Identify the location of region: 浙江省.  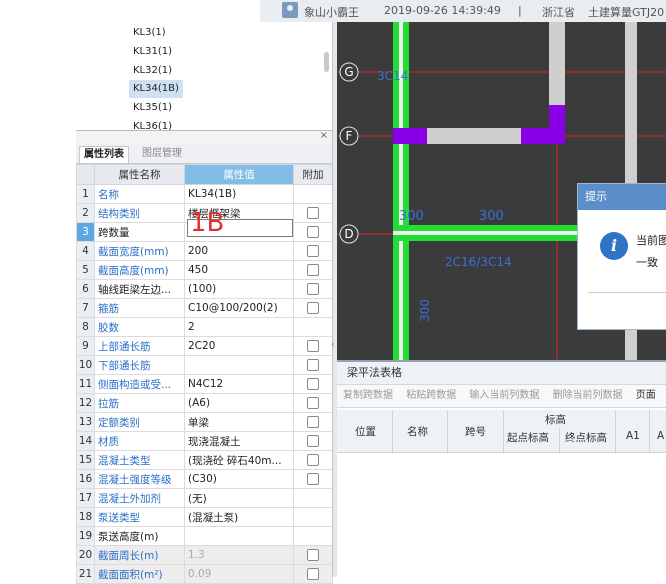
(558, 12).